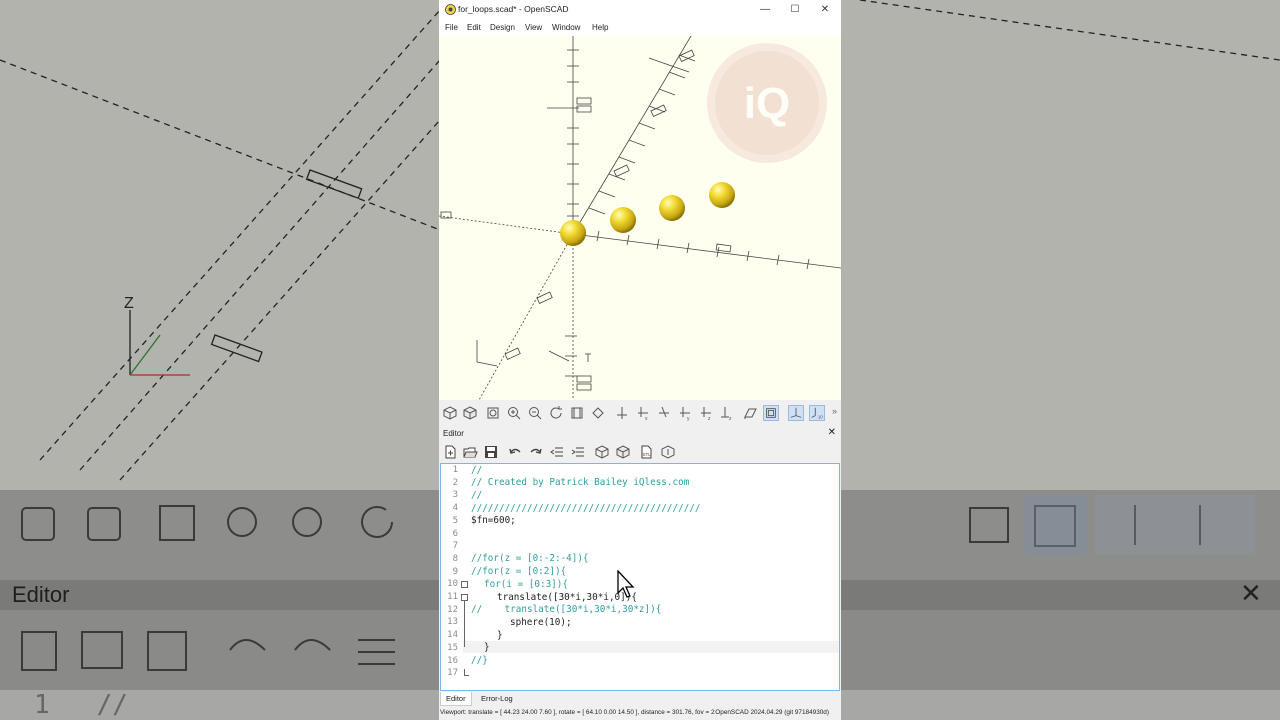 The image size is (1280, 720). I want to click on orthogonal-icon, so click(771, 413).